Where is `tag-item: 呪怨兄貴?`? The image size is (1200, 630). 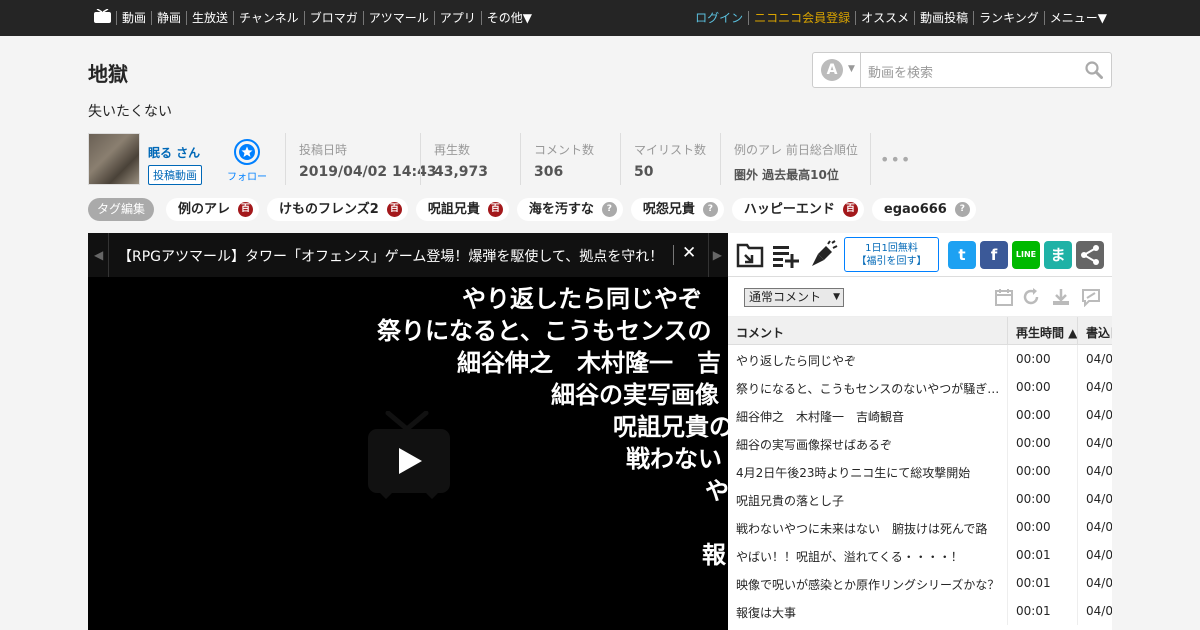 tag-item: 呪怨兄貴? is located at coordinates (677, 209).